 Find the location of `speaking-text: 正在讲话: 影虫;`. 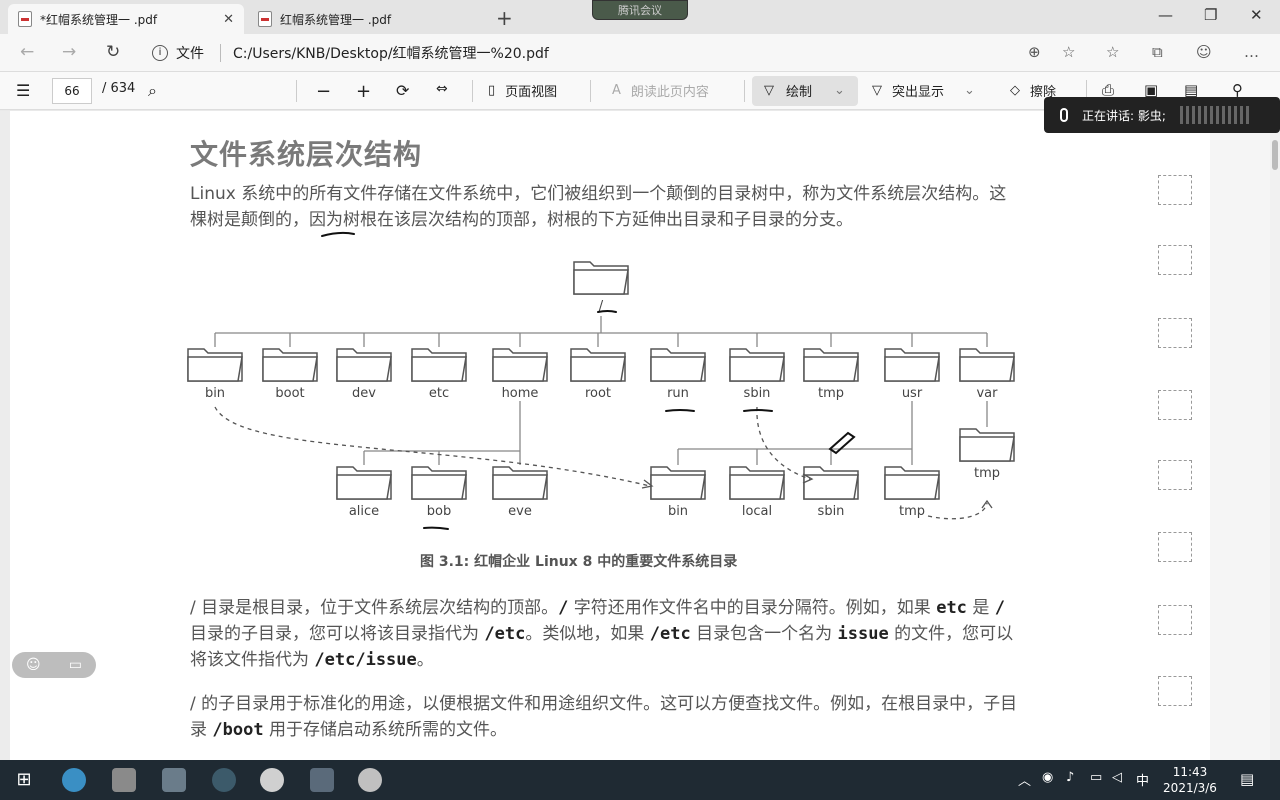

speaking-text: 正在讲话: 影虫; is located at coordinates (1124, 115).